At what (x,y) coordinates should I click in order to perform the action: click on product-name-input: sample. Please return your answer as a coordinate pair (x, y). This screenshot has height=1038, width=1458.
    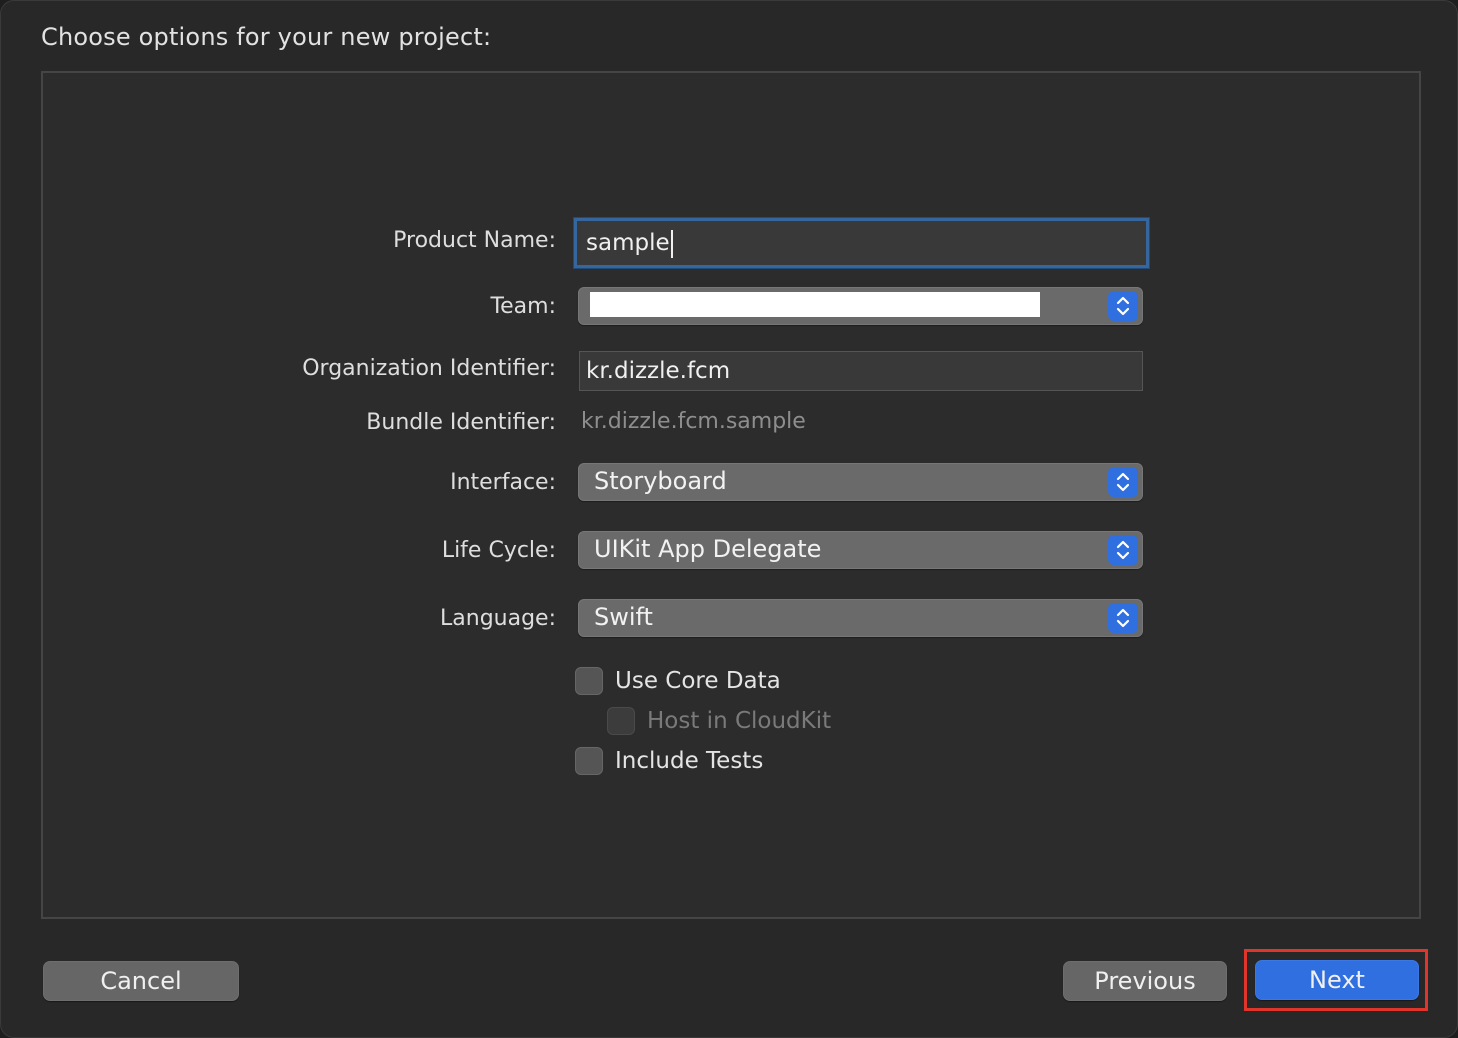
    Looking at the image, I should click on (861, 243).